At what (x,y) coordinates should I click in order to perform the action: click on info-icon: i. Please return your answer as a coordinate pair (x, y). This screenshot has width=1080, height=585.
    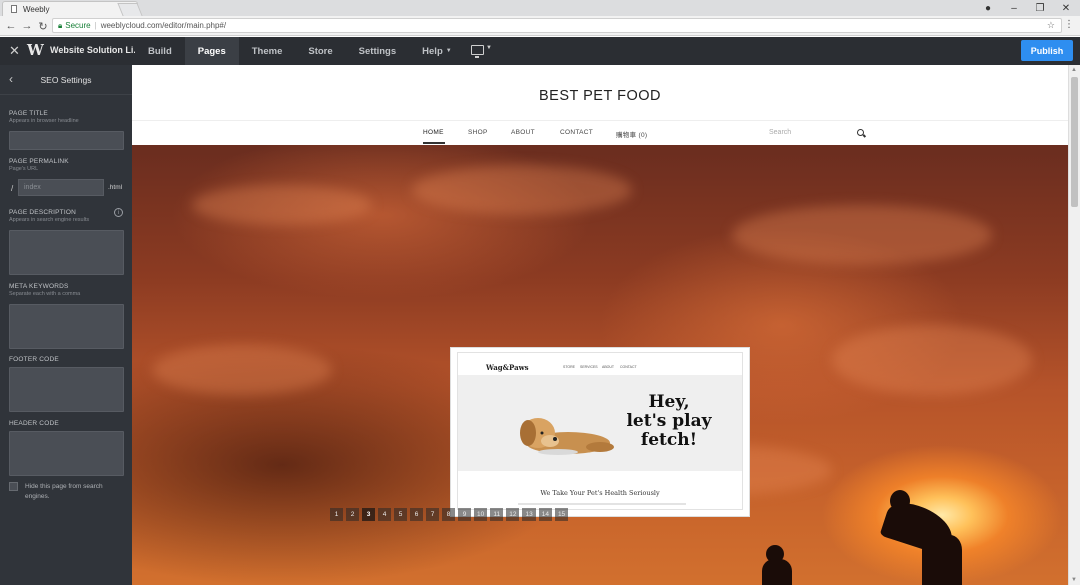
    Looking at the image, I should click on (118, 212).